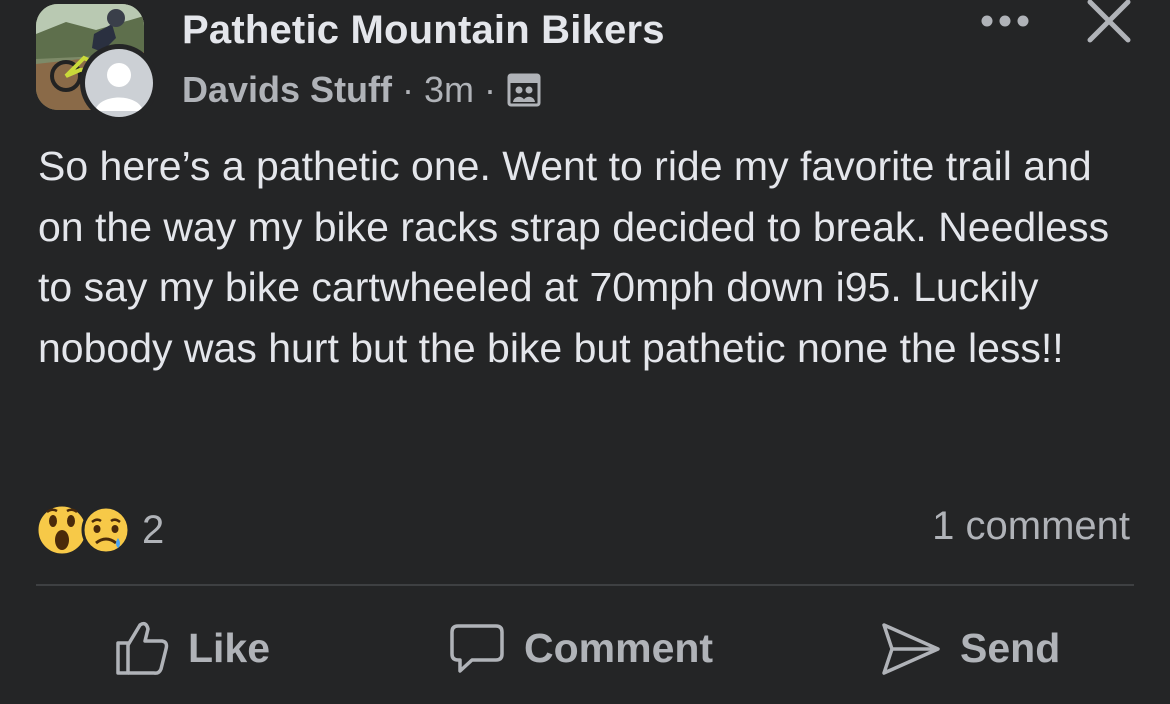  I want to click on group-audience-icon, so click(524, 90).